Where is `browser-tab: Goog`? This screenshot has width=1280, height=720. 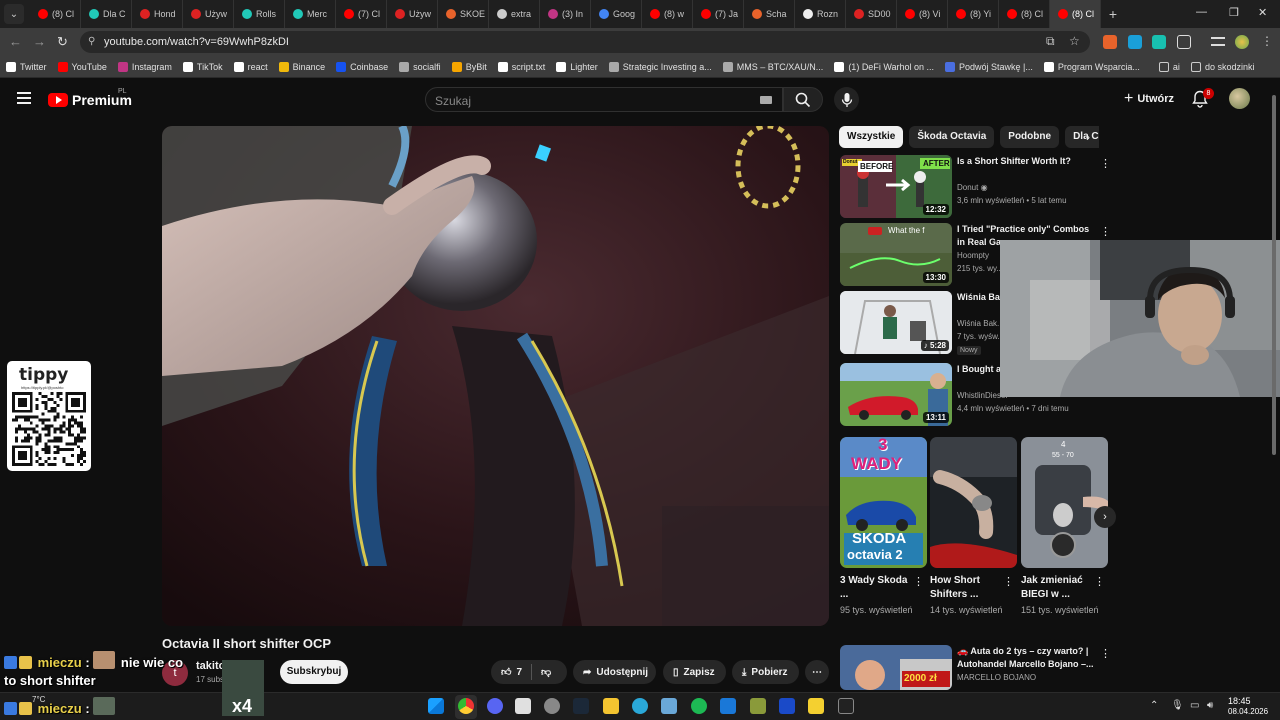 browser-tab: Goog is located at coordinates (616, 14).